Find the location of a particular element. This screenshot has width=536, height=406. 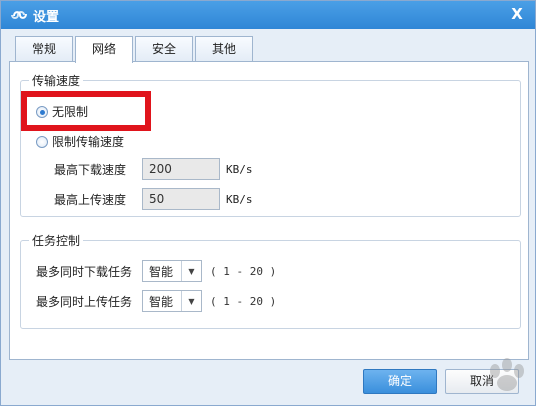

max-upload-tasks-row: 最多同时上传任务 智能 ▼ ( 1 - 20 ) is located at coordinates (156, 301).